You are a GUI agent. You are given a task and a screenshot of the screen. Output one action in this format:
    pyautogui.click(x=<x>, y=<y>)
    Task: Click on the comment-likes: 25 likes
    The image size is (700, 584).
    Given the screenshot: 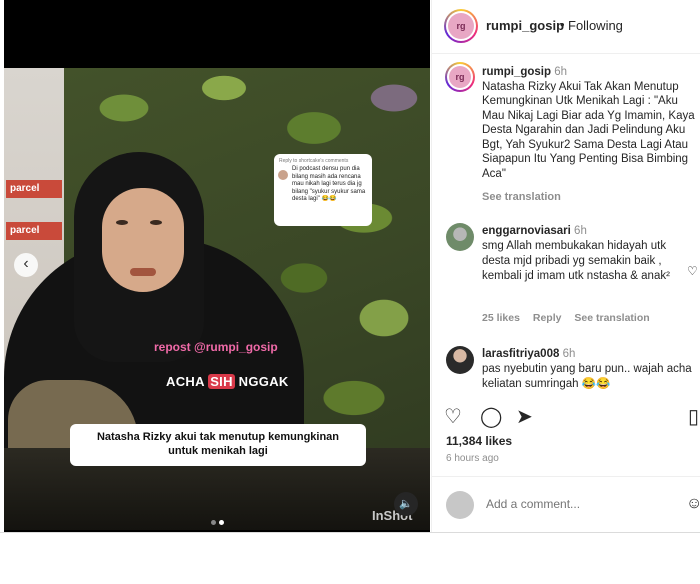 What is the action you would take?
    pyautogui.click(x=501, y=318)
    